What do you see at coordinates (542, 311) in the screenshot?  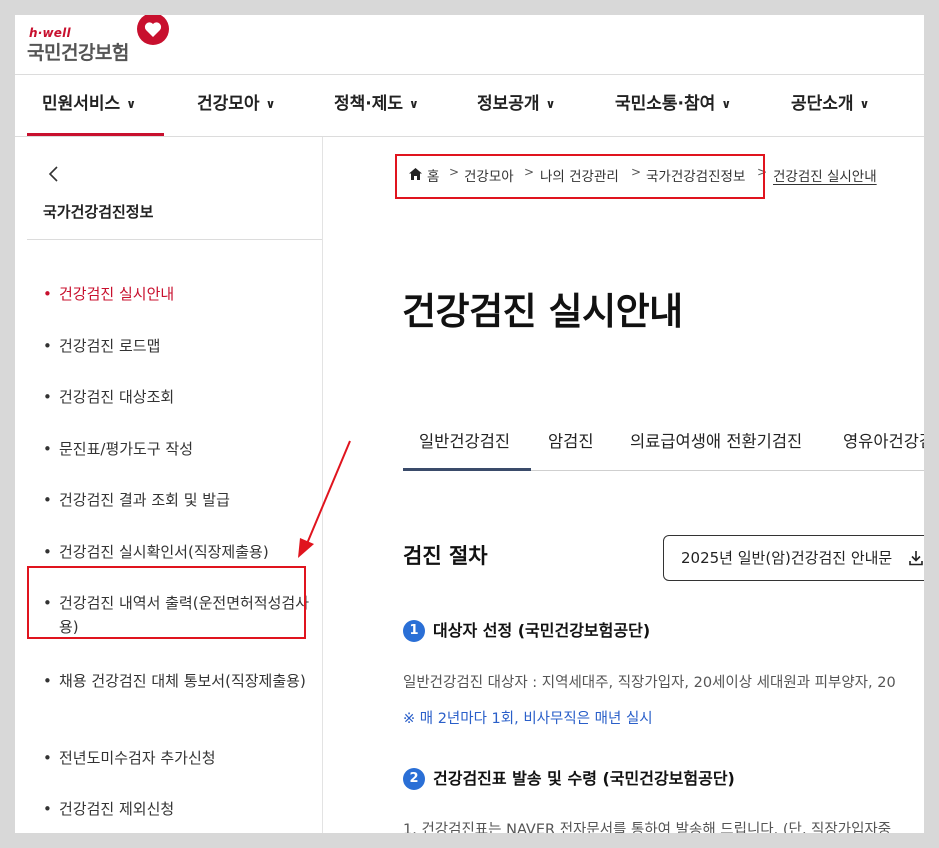 I see `page-title: 건강검진 실시안내` at bounding box center [542, 311].